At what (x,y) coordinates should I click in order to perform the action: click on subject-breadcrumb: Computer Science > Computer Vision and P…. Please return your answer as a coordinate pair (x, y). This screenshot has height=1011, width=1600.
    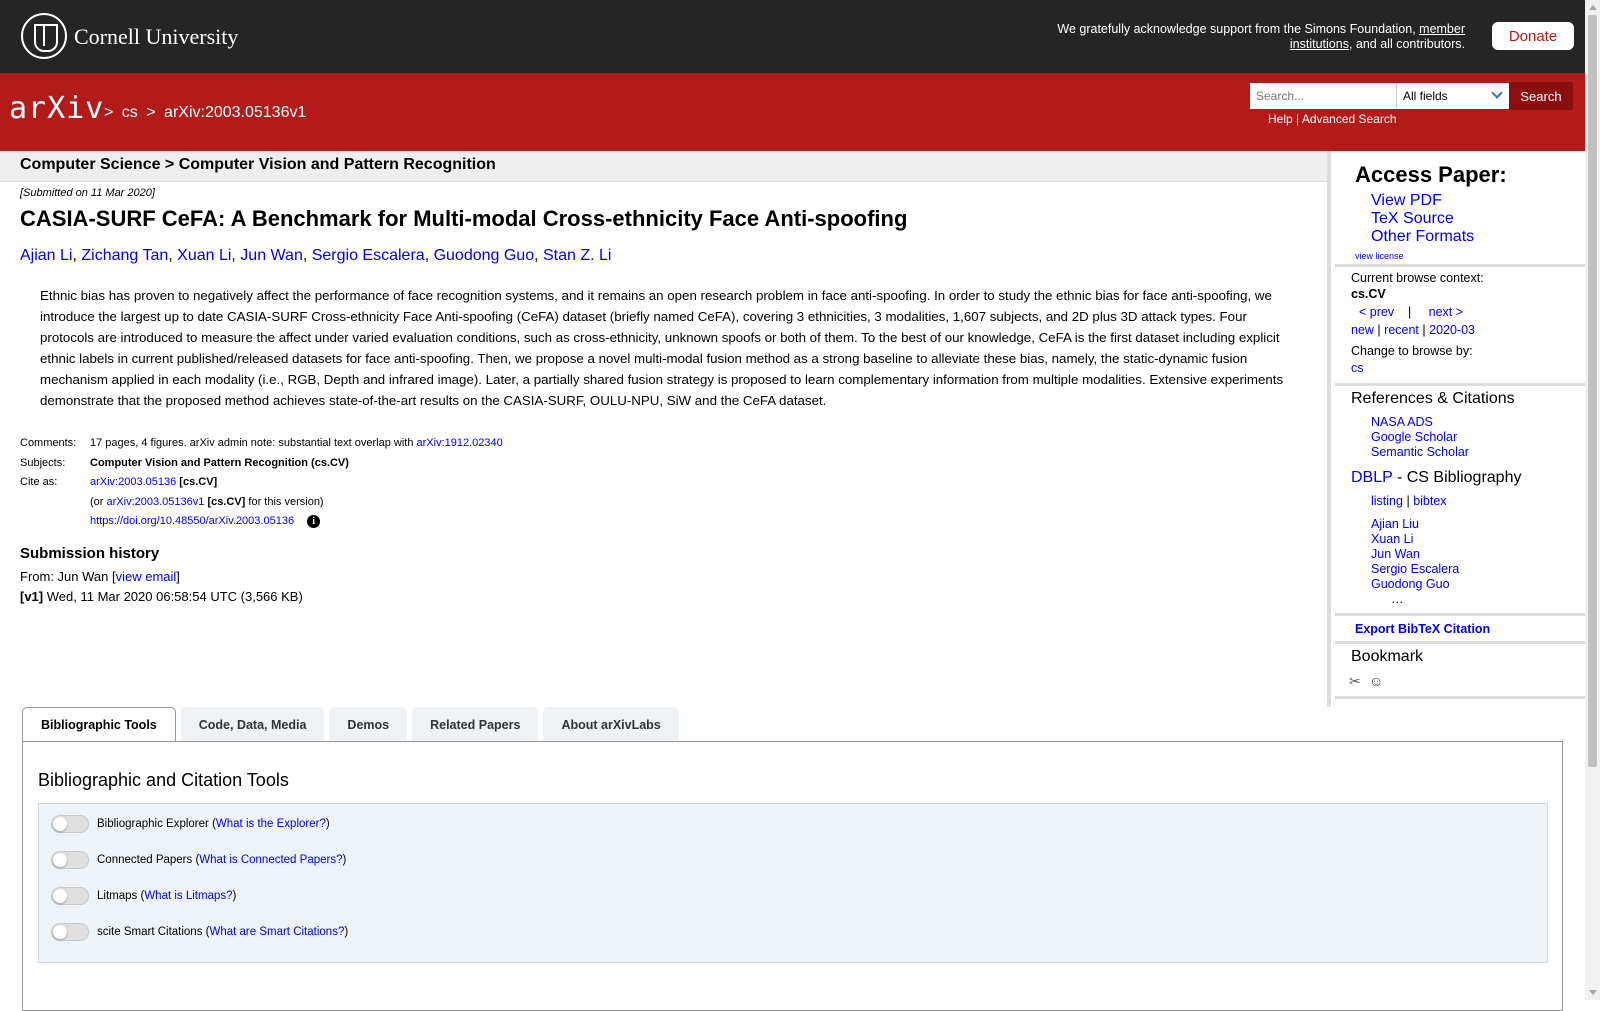
    Looking at the image, I should click on (258, 164).